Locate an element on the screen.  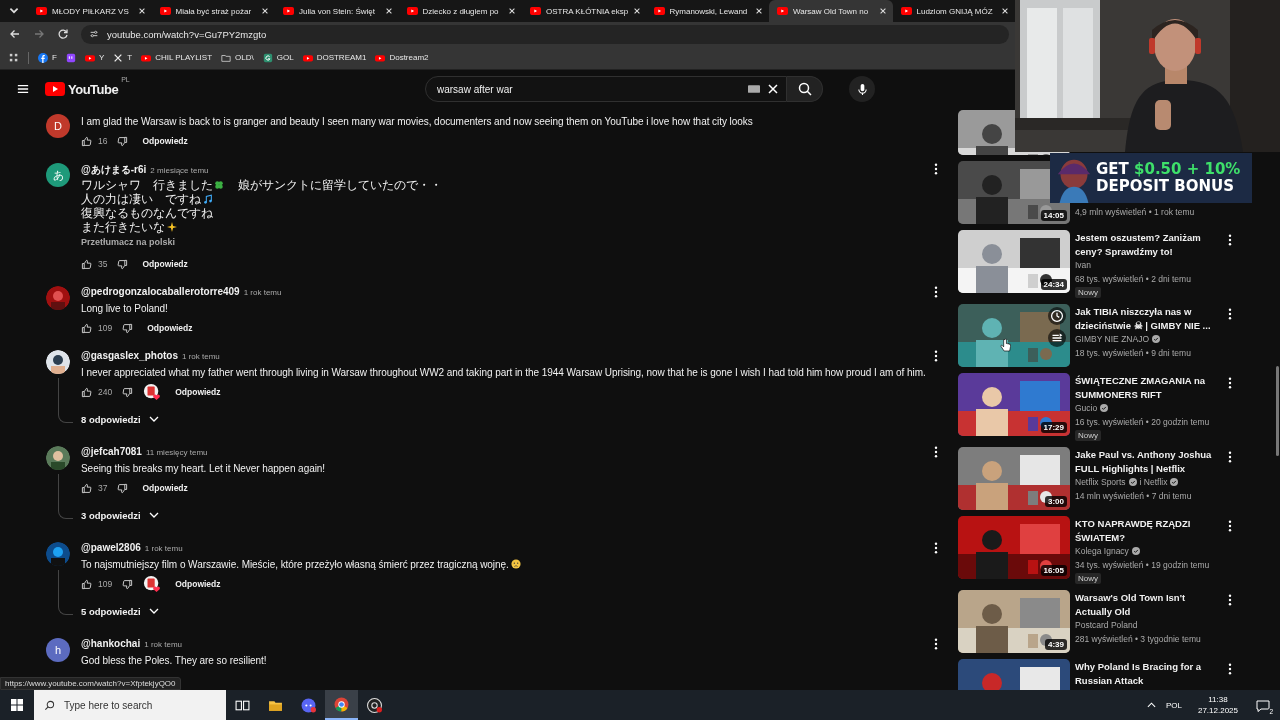
browser-tab: OSTRA KŁÓTNIA eksp is located at coordinates (584, 11).